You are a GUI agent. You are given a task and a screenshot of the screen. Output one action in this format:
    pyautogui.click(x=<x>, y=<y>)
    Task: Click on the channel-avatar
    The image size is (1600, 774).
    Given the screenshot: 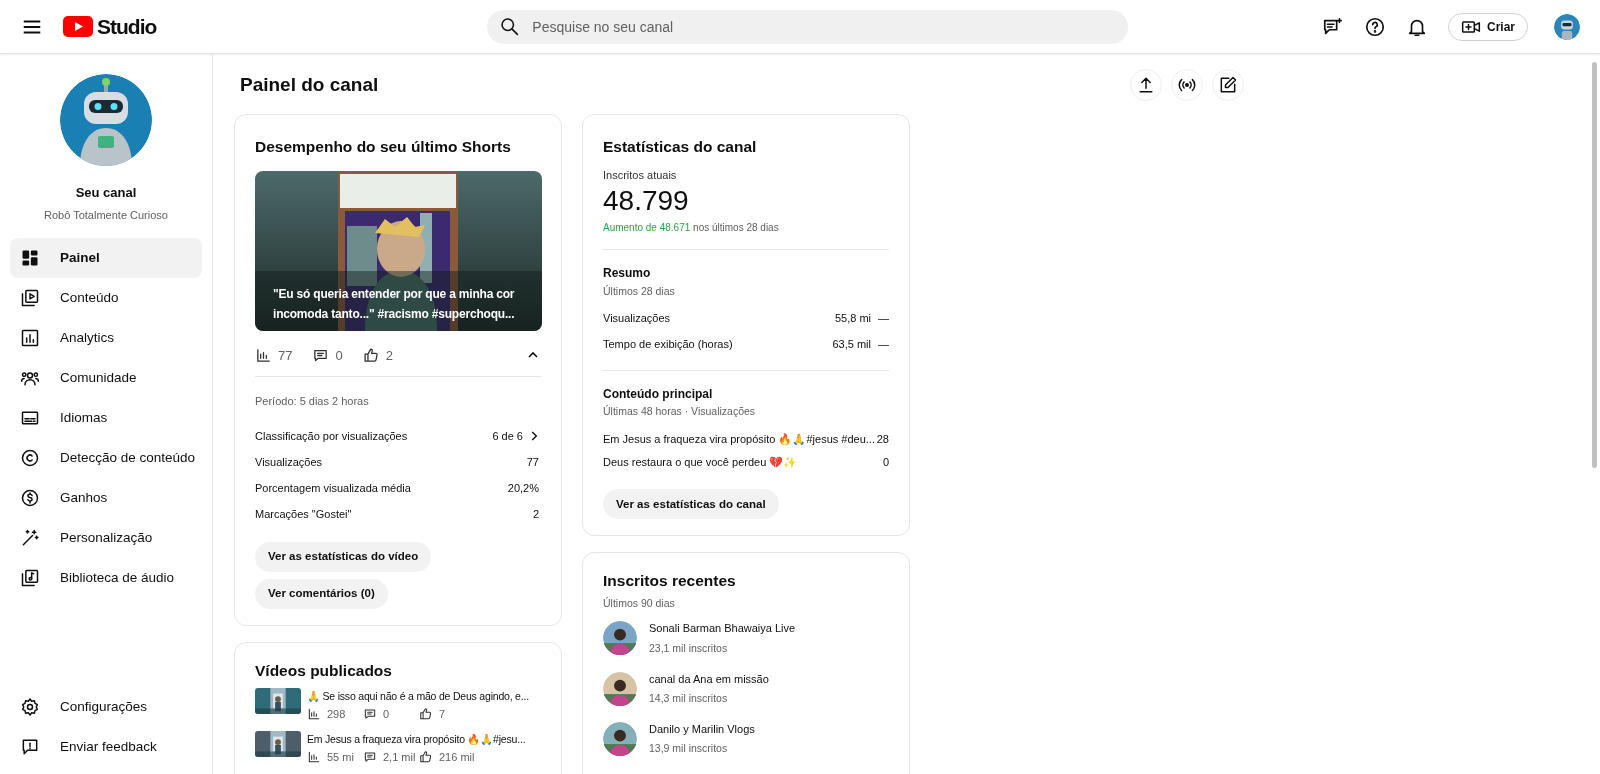 What is the action you would take?
    pyautogui.click(x=106, y=120)
    